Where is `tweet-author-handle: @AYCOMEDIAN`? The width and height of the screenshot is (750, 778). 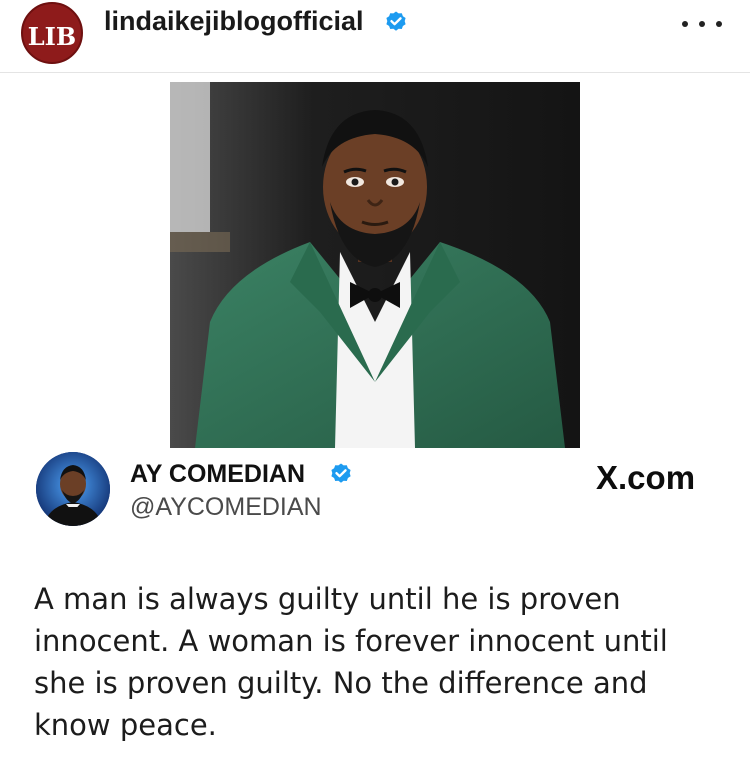
tweet-author-handle: @AYCOMEDIAN is located at coordinates (226, 507).